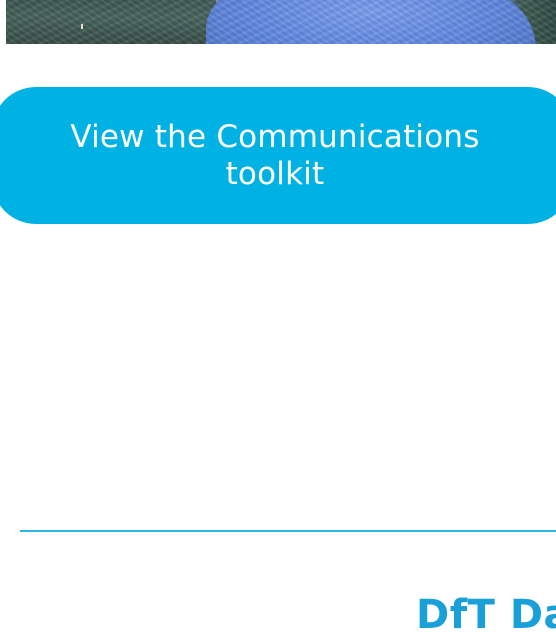  What do you see at coordinates (275, 155) in the screenshot?
I see `cta-button-label: View the Communications toolkit` at bounding box center [275, 155].